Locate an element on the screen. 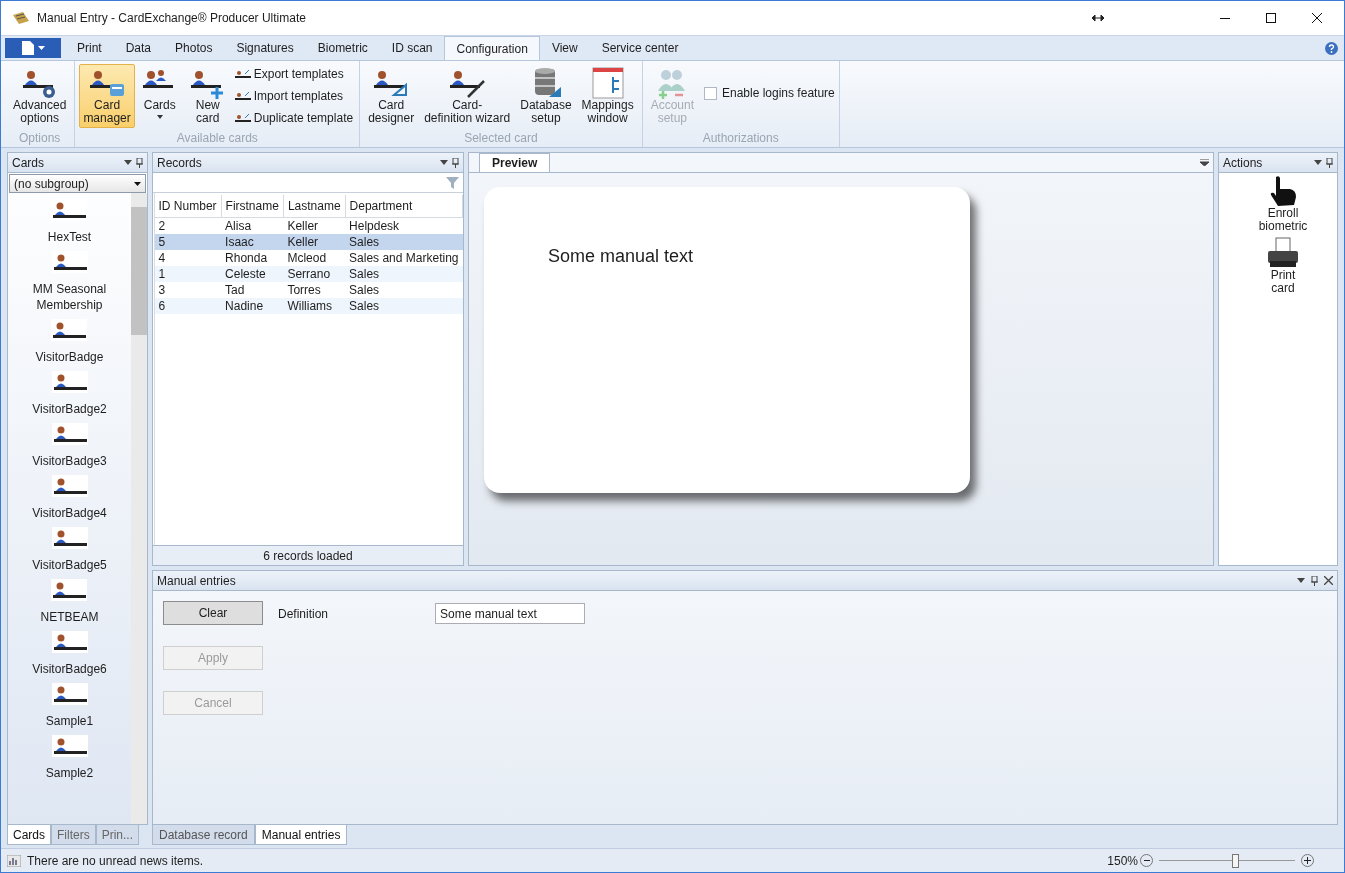  card-template-item: Sample1 is located at coordinates (69, 706).